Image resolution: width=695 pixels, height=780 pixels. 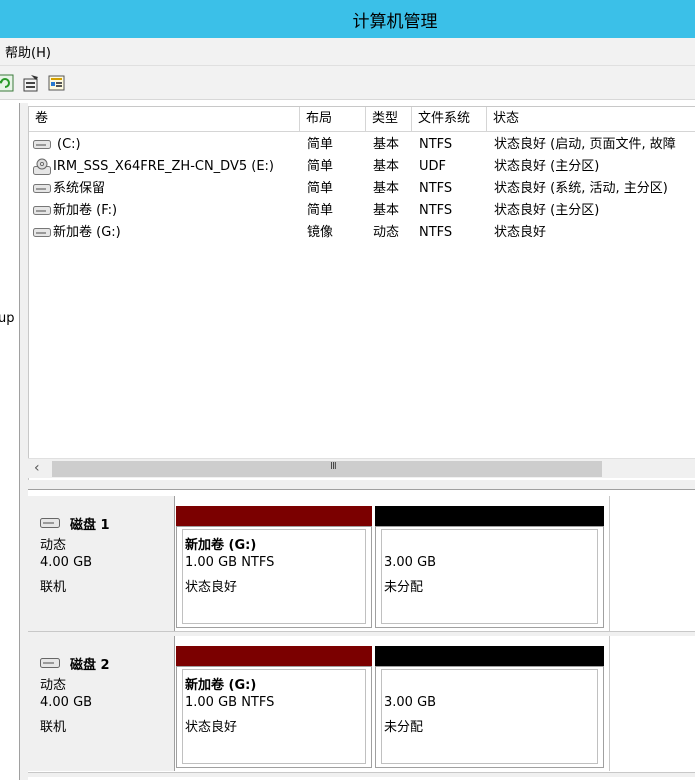 What do you see at coordinates (7, 318) in the screenshot?
I see `nav-item-fragment: up` at bounding box center [7, 318].